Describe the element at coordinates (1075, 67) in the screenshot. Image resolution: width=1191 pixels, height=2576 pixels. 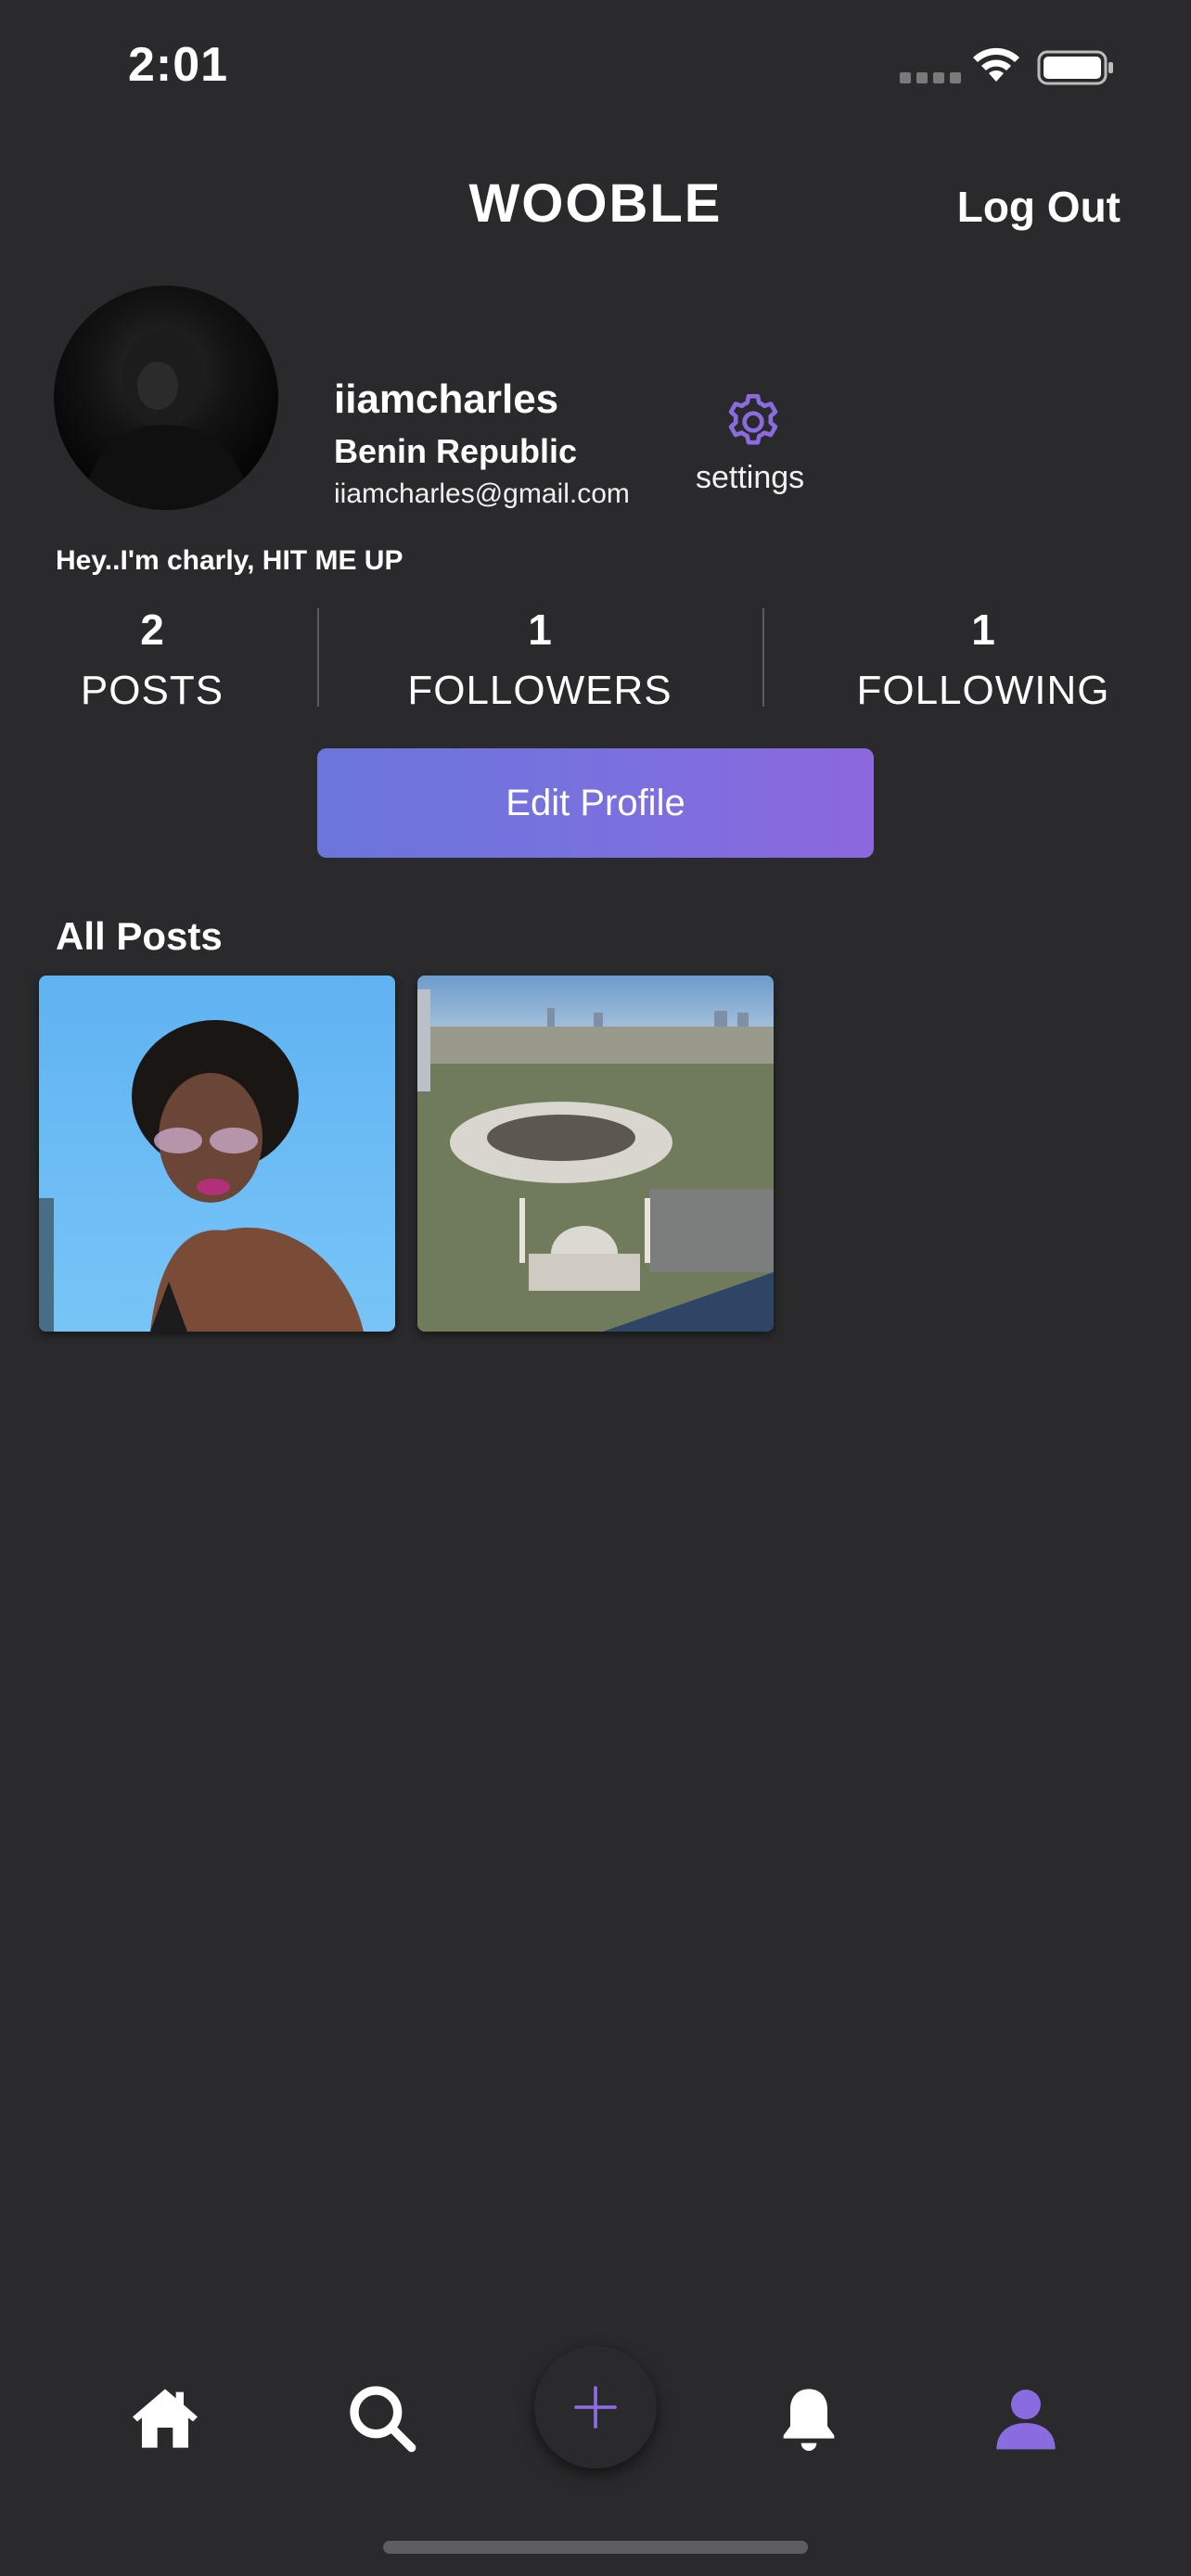
I see `battery-icon` at that location.